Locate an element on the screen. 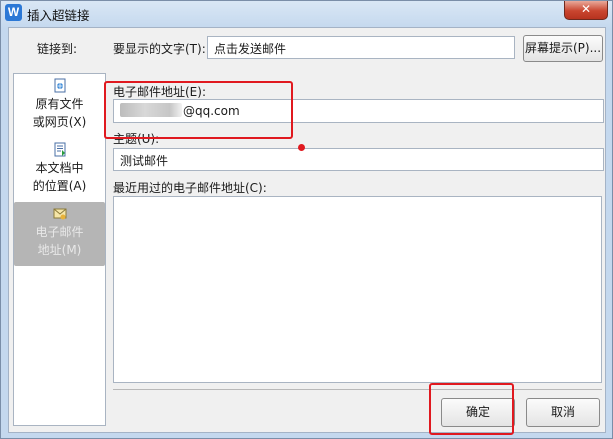  sidebar-item-label: 电子邮件 is located at coordinates (59, 232).